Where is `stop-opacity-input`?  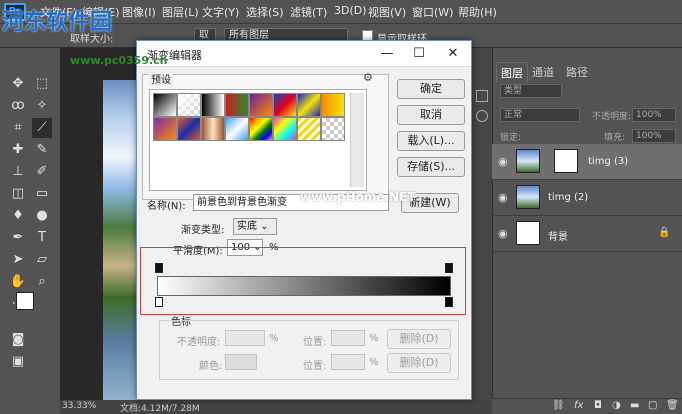
stop-opacity-input is located at coordinates (245, 338).